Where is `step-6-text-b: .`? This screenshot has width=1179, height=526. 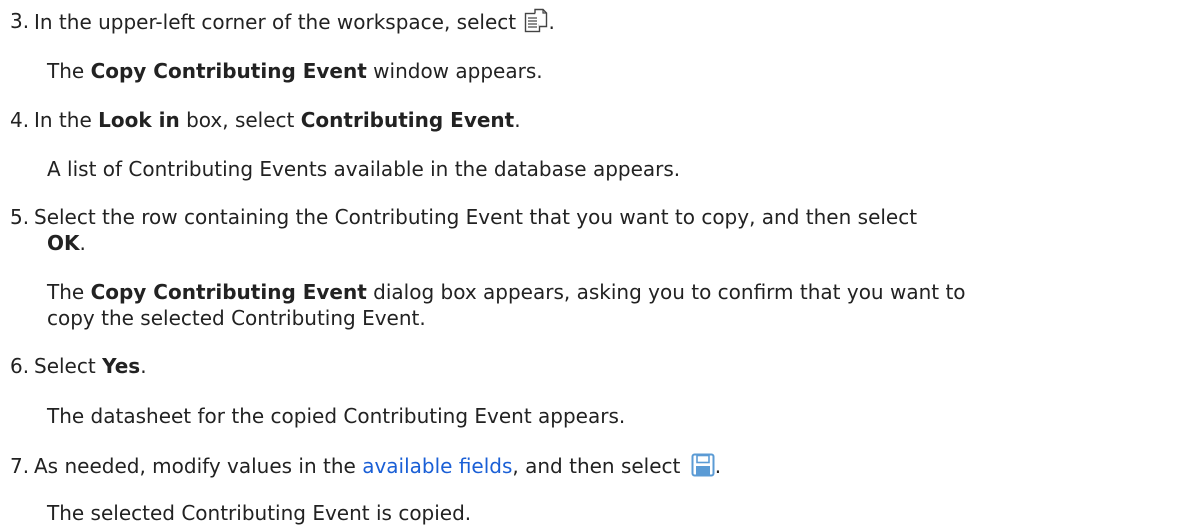 step-6-text-b: . is located at coordinates (143, 366).